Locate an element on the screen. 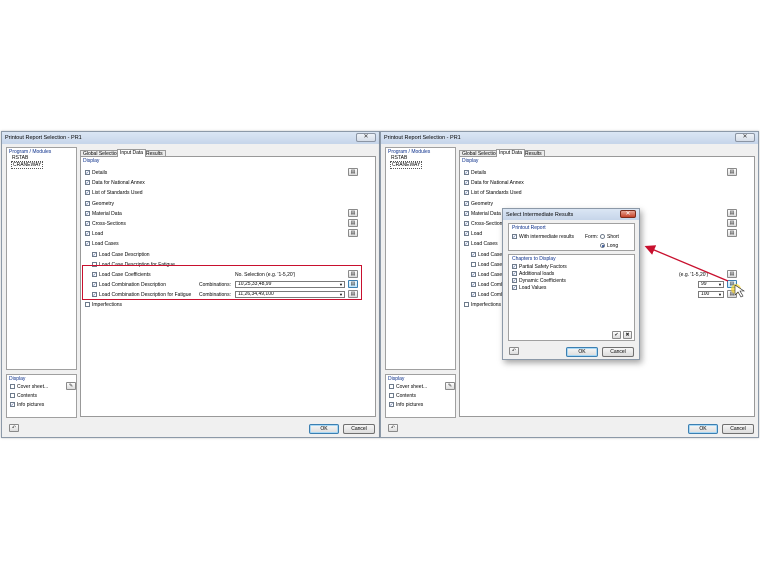  lc-coefficients-checkbox: ✓ is located at coordinates (473, 274).